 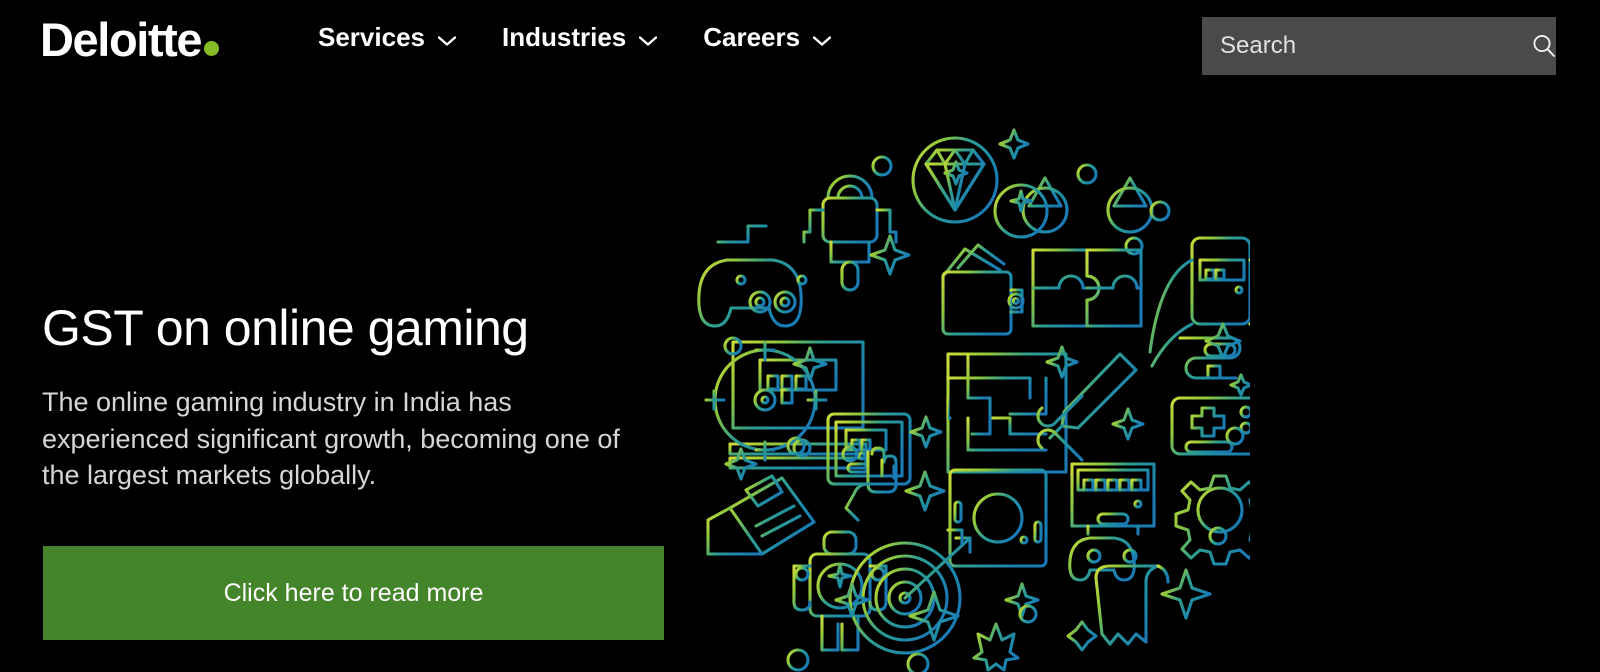 What do you see at coordinates (371, 37) in the screenshot?
I see `nav-item-label: Services` at bounding box center [371, 37].